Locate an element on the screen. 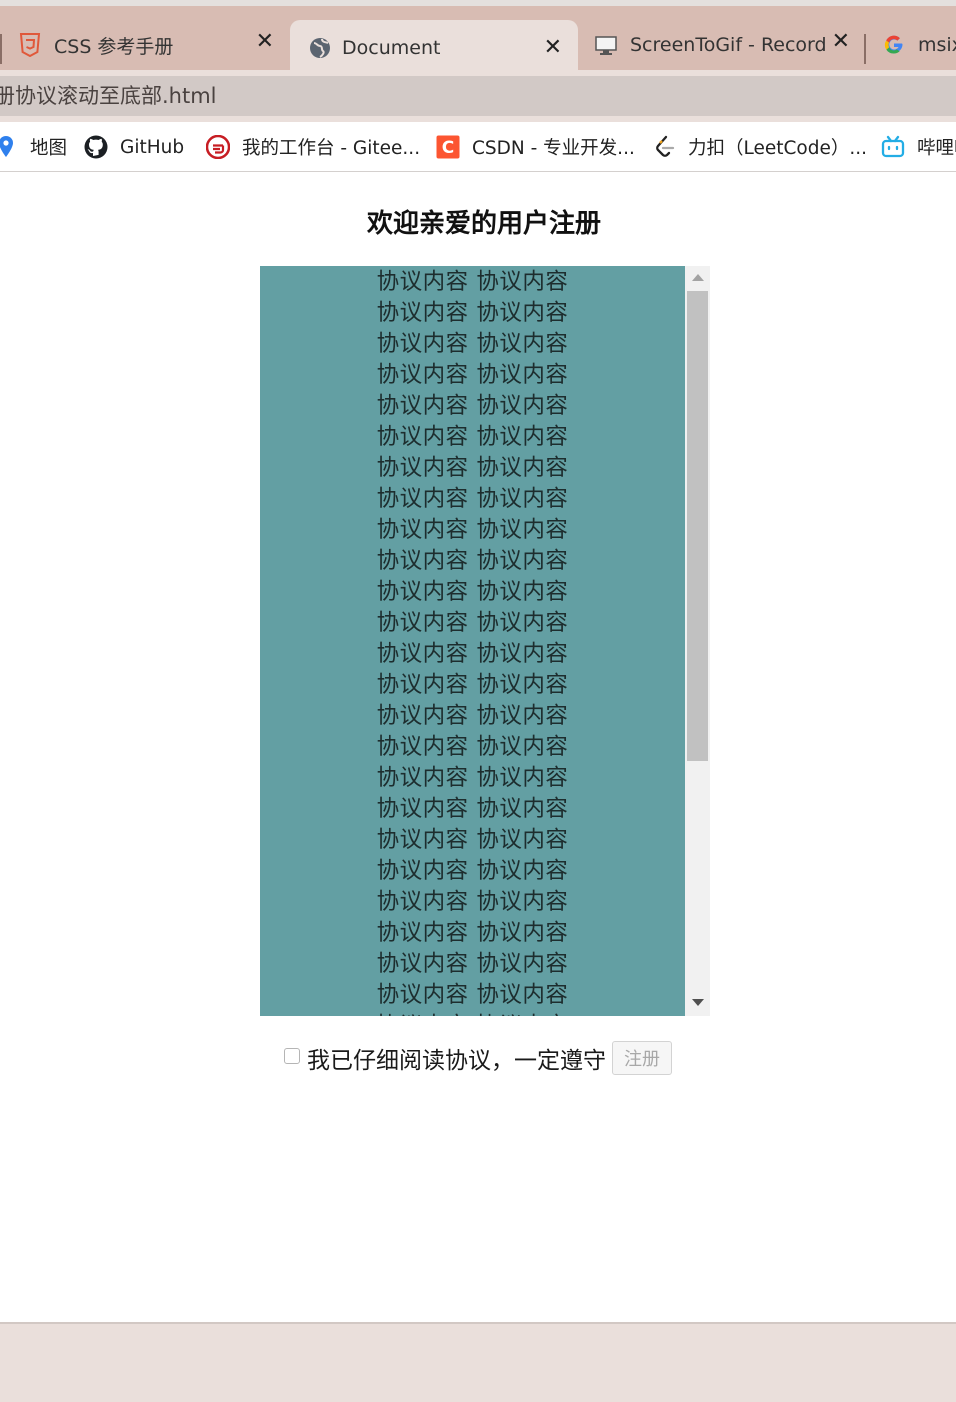 The height and width of the screenshot is (1402, 956). page-title: 欢迎亲爱的用户注册 is located at coordinates (483, 224).